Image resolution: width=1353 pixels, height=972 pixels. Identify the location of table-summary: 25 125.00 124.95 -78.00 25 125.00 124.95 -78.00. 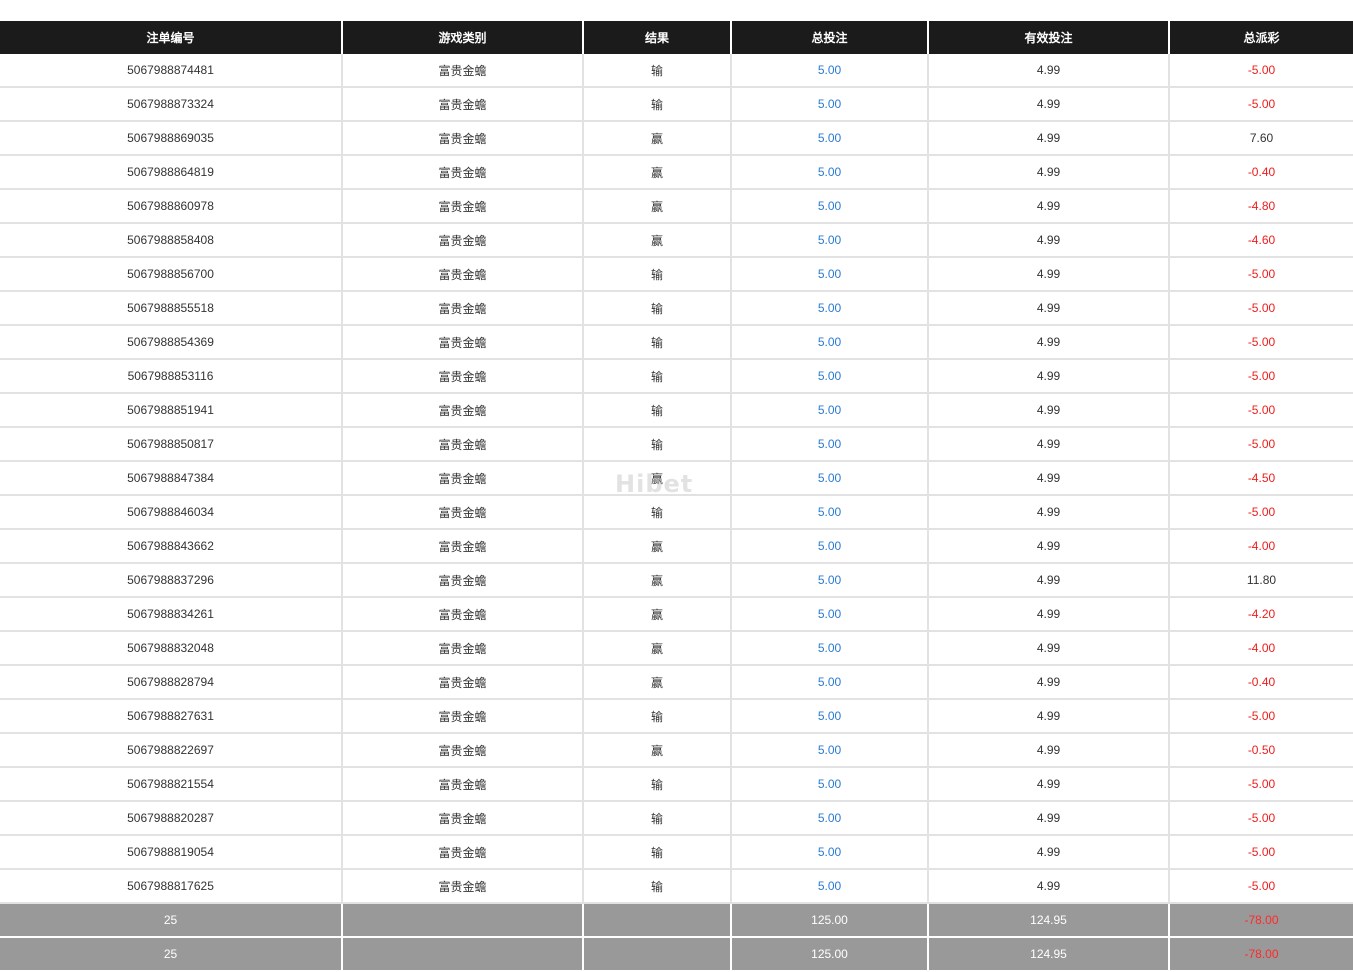
(676, 937).